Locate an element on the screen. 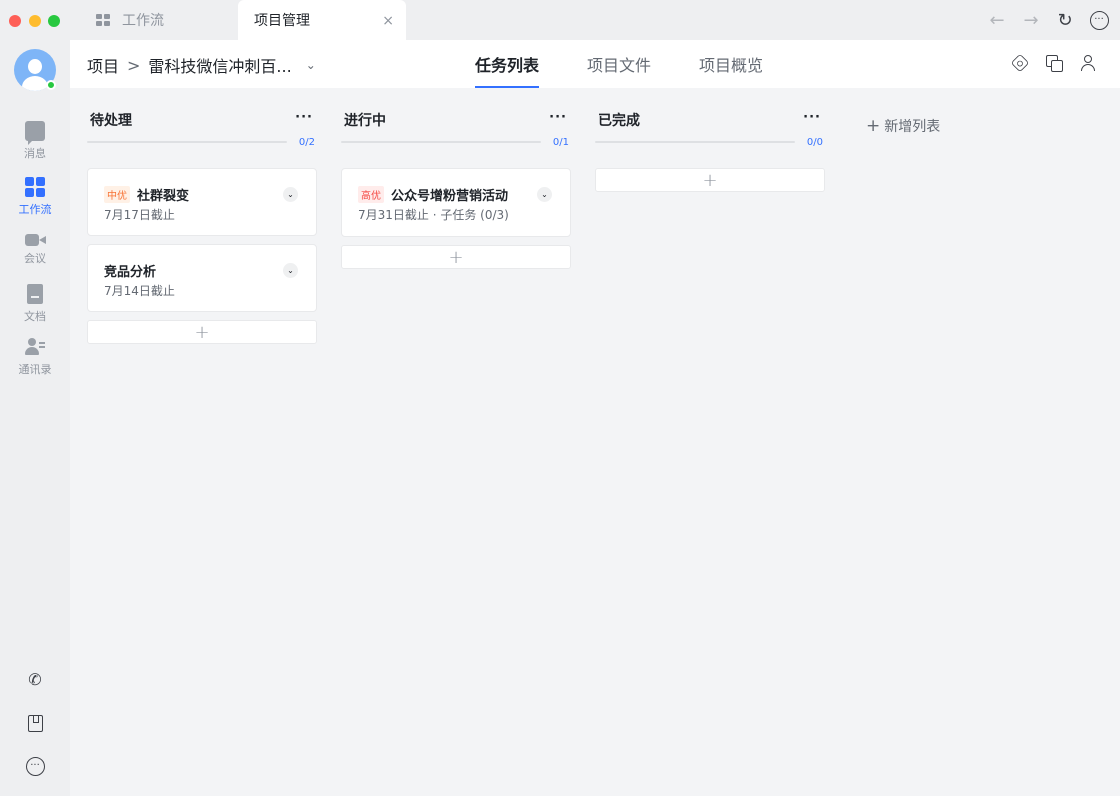 This screenshot has height=796, width=1120. contacts-icon is located at coordinates (35, 347).